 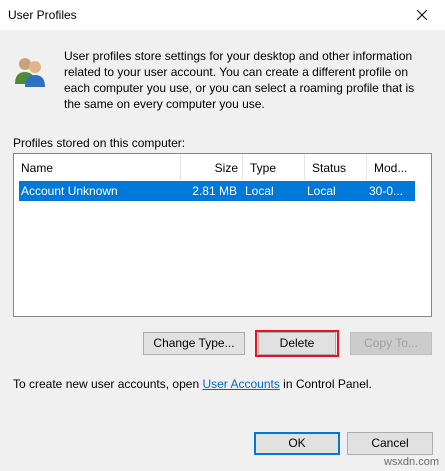 What do you see at coordinates (99, 143) in the screenshot?
I see `profiles-label: Profiles stored on this computer:` at bounding box center [99, 143].